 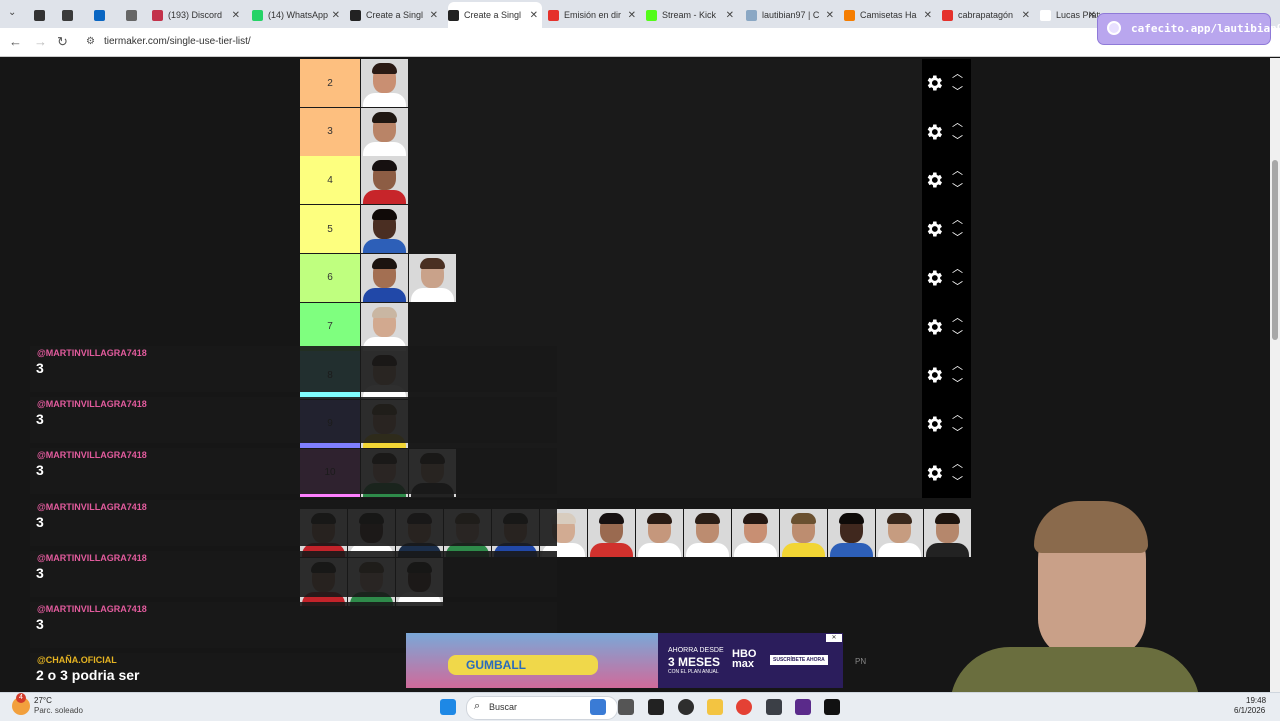 I want to click on url-field: tiermaker.com/single-use-tier-list/, so click(x=177, y=41).